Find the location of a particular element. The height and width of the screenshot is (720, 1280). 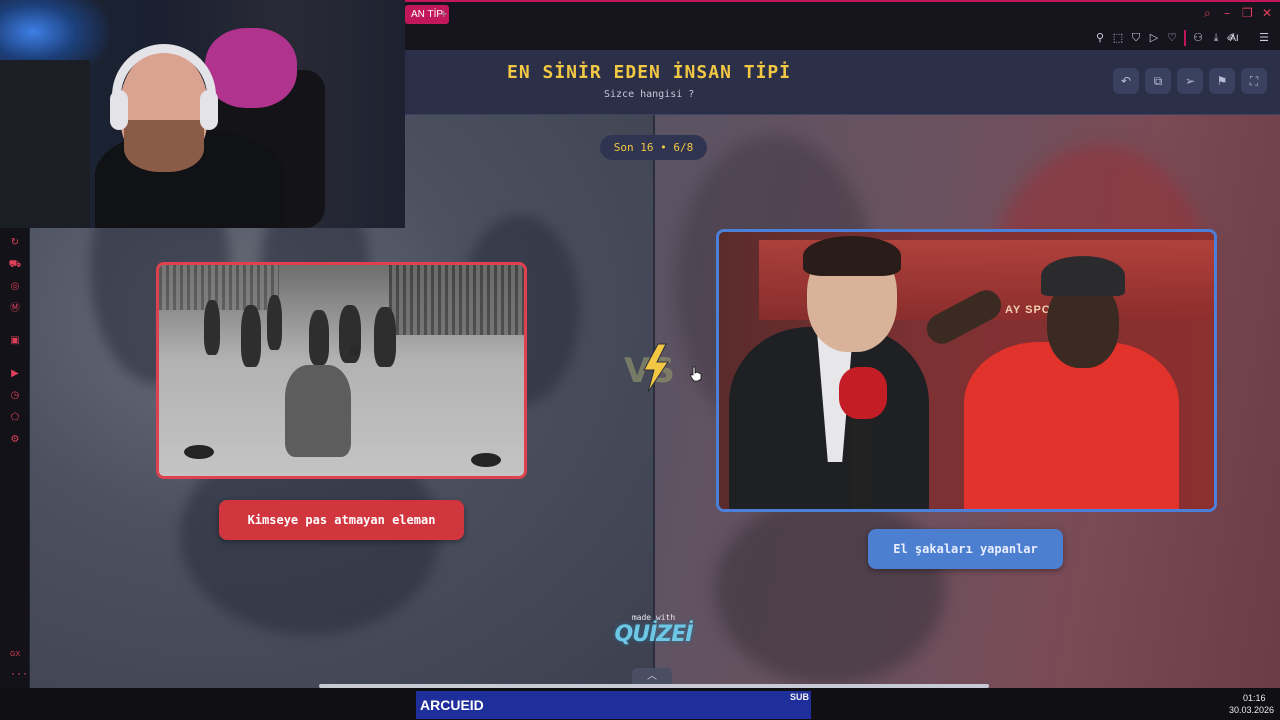

webcam-overlay is located at coordinates (202, 114).